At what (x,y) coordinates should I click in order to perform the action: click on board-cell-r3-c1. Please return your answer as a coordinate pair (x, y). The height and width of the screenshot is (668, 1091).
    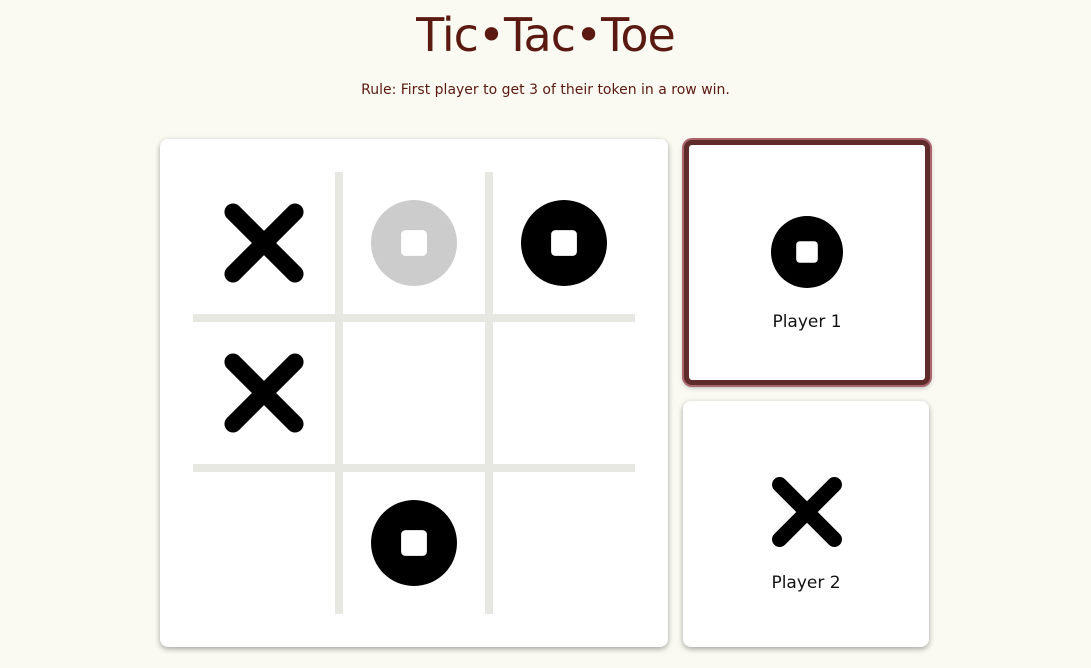
    Looking at the image, I should click on (264, 543).